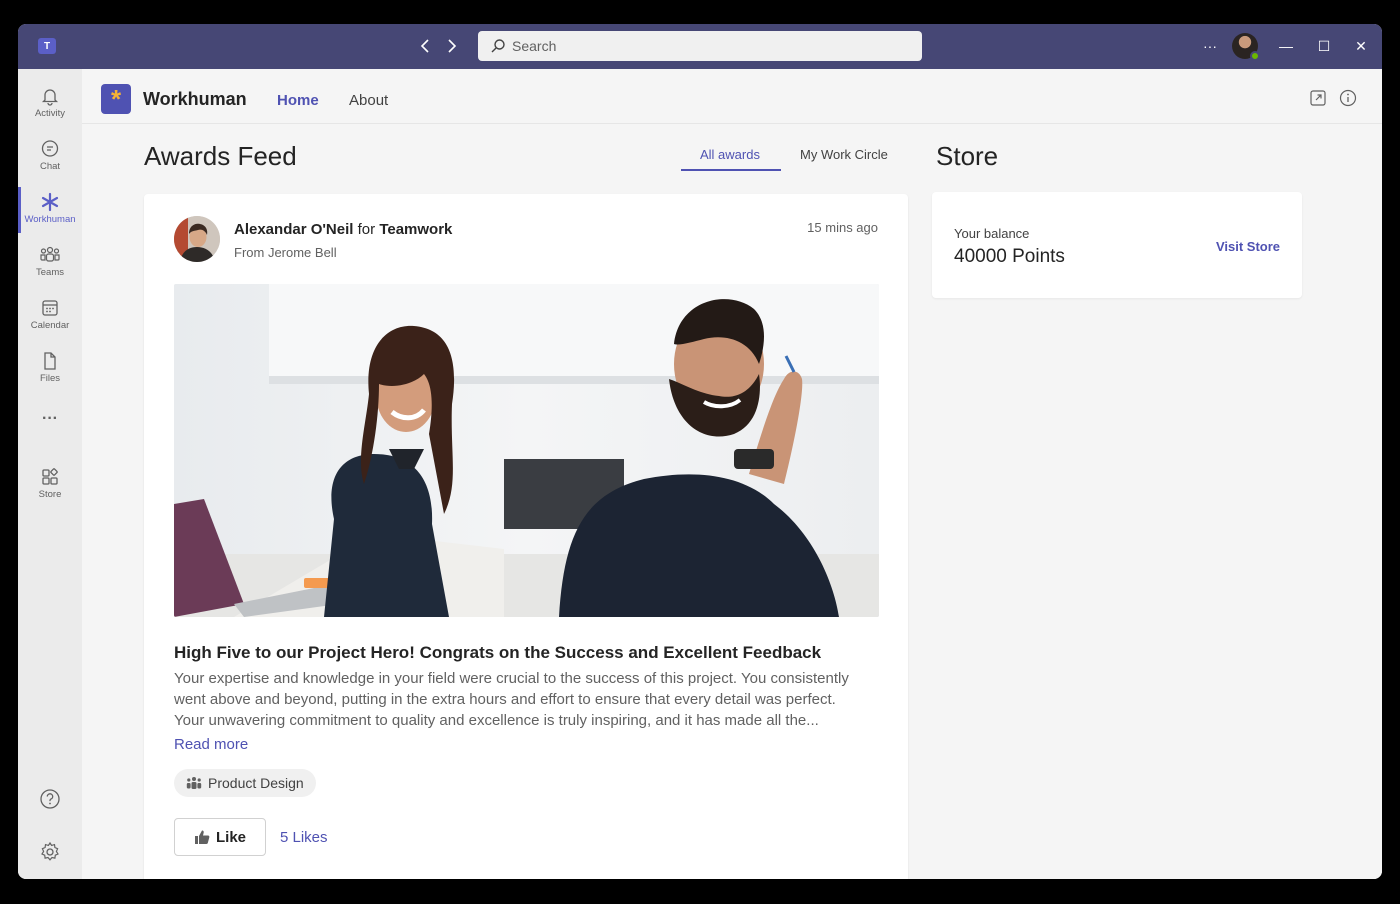  I want to click on help-icon, so click(50, 799).